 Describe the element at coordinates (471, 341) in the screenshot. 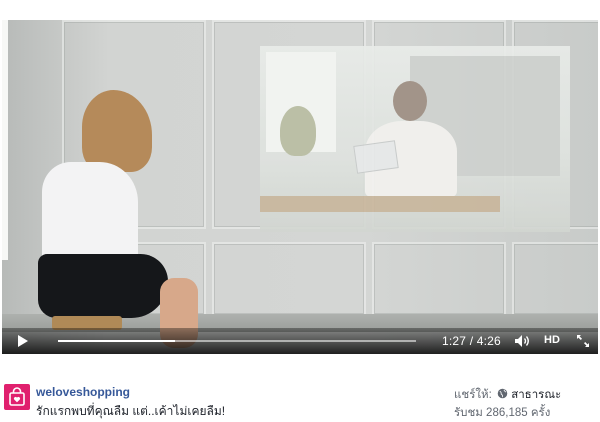

I see `time-display: 1:27 / 4:26` at that location.